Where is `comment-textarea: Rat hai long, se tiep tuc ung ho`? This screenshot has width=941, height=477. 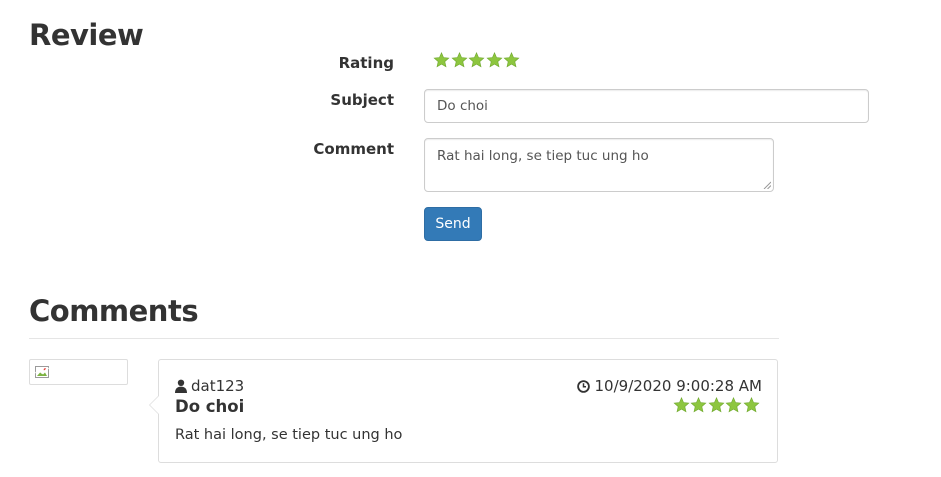
comment-textarea: Rat hai long, se tiep tuc ung ho is located at coordinates (599, 165).